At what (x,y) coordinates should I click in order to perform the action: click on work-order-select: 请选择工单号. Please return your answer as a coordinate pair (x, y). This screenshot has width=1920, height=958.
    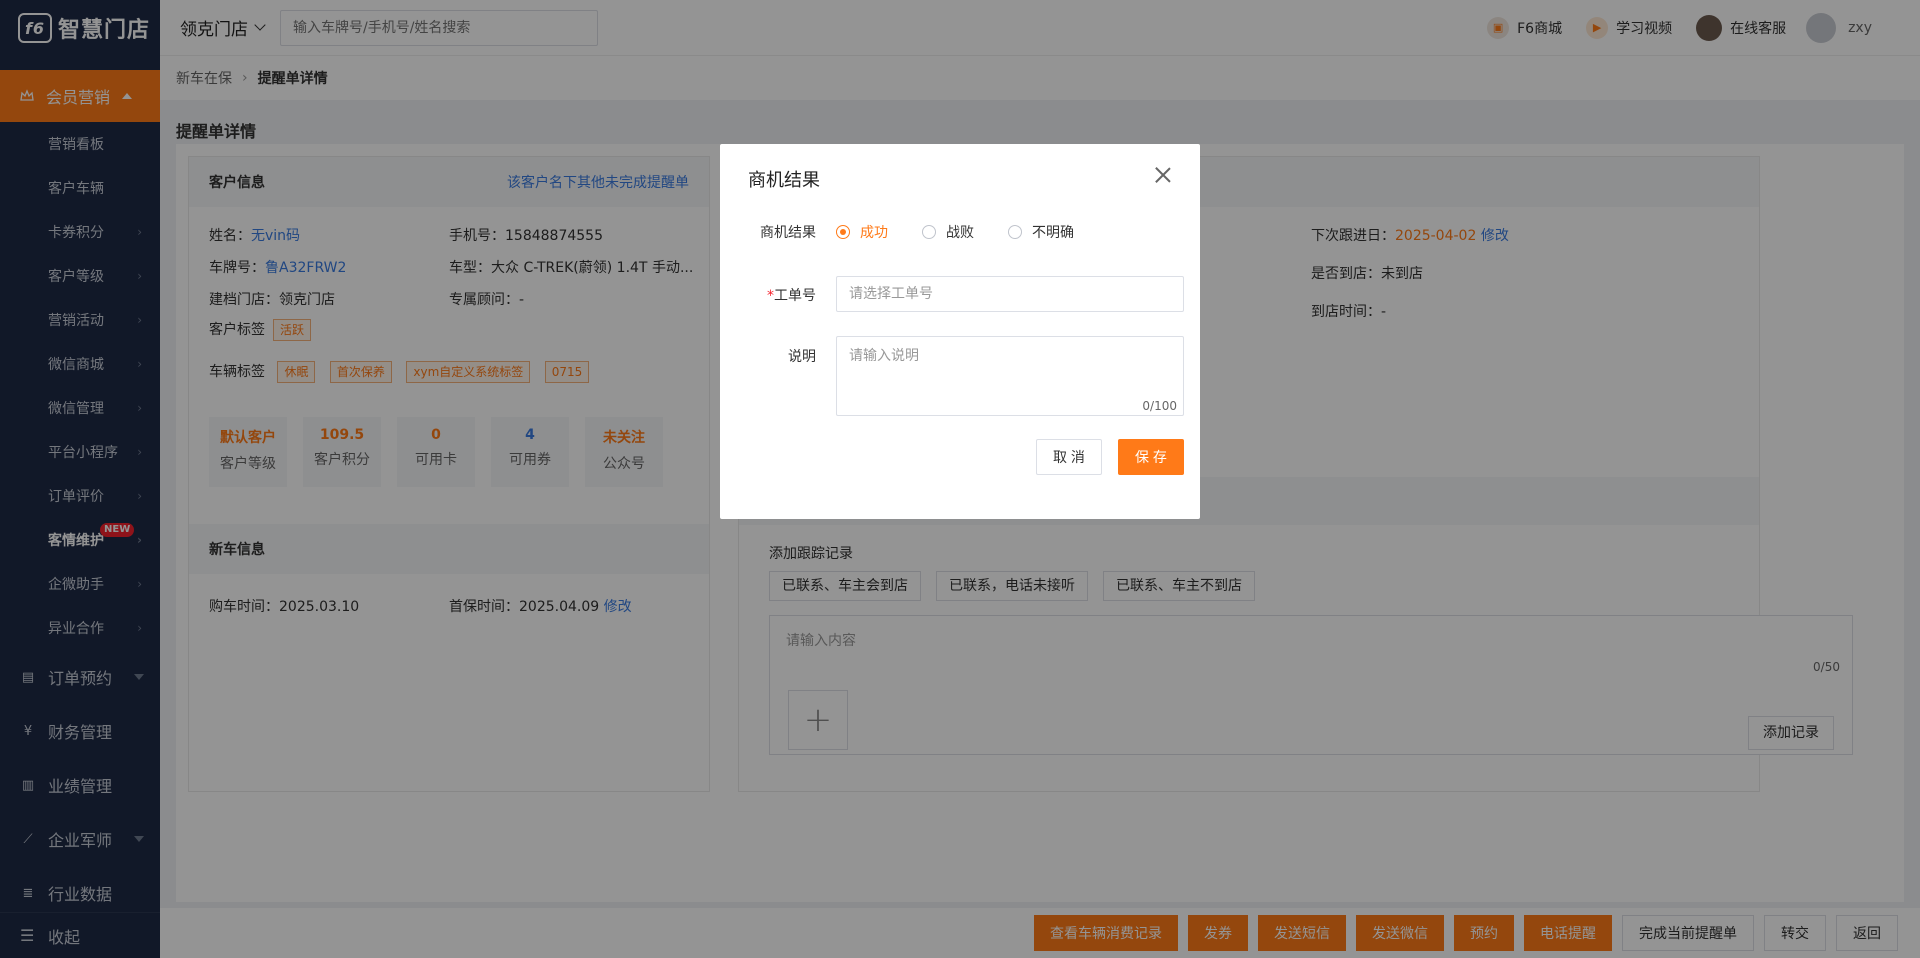
    Looking at the image, I should click on (1010, 294).